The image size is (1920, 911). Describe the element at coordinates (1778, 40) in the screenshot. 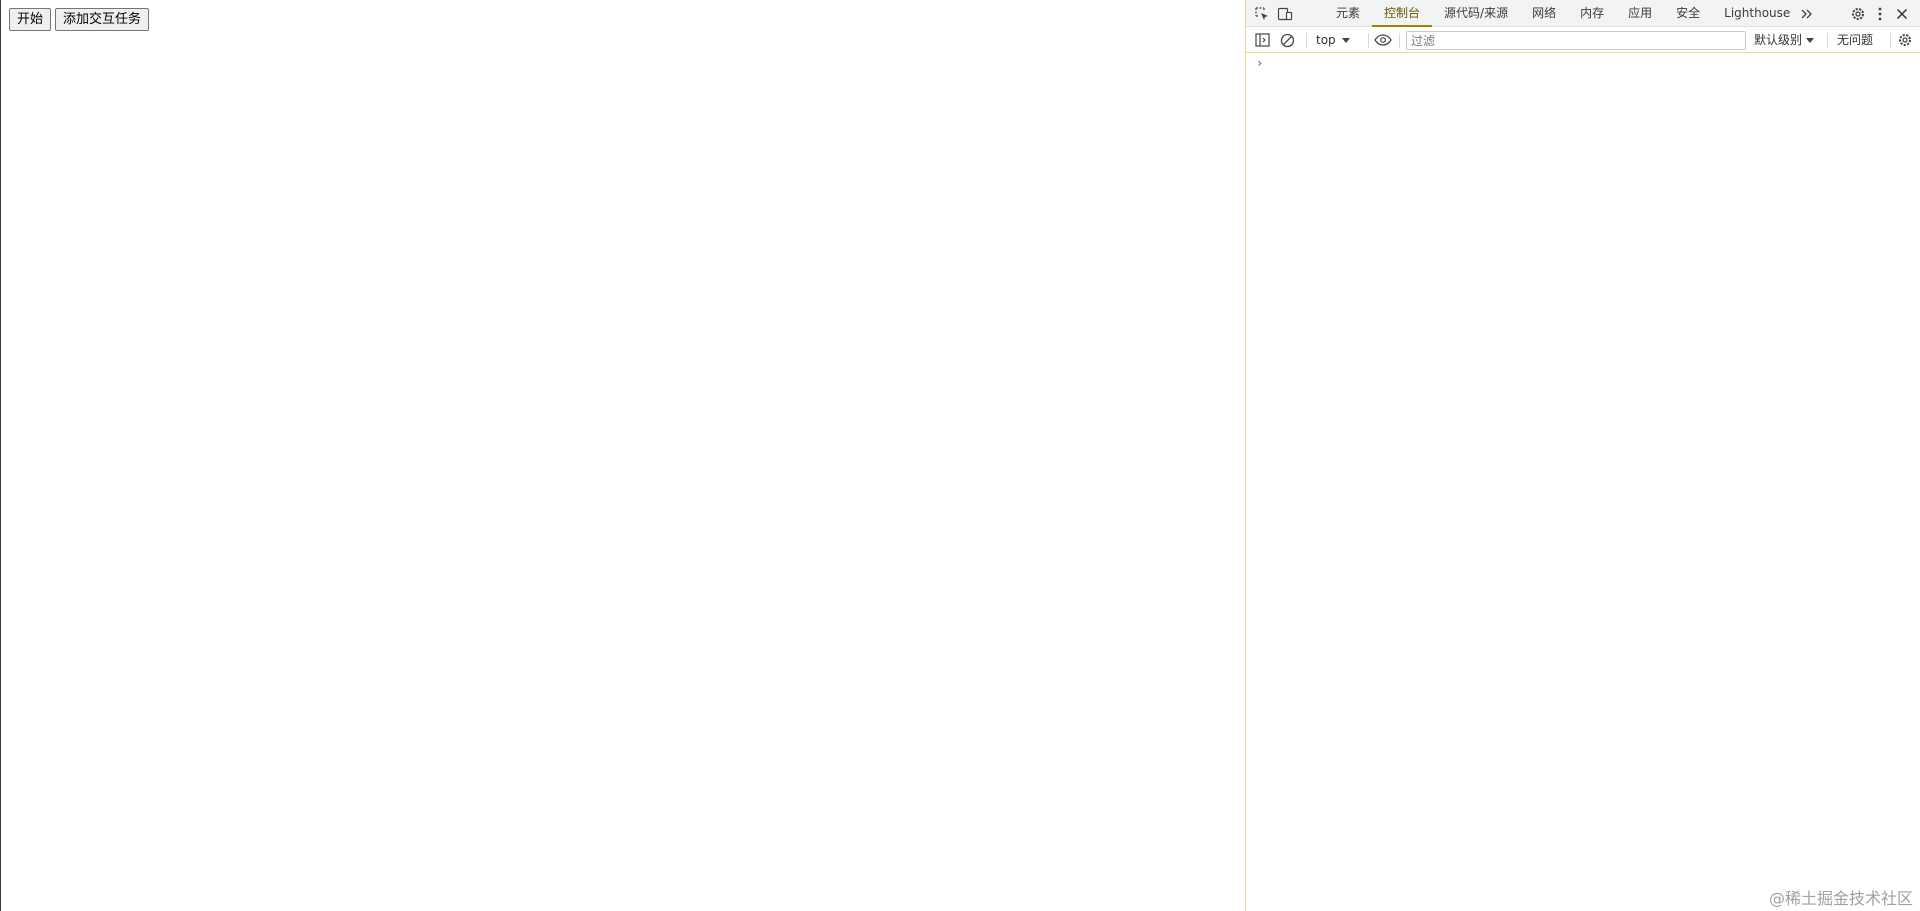

I see `log-level-value: 默认级别` at that location.